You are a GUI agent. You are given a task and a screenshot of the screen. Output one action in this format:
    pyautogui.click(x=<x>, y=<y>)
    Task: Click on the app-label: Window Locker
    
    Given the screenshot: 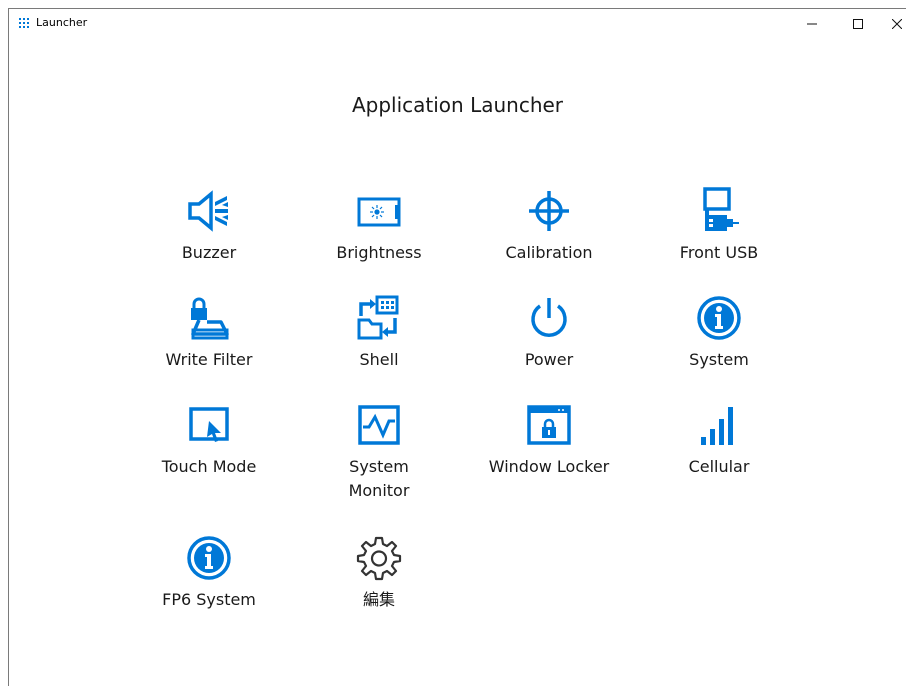 What is the action you would take?
    pyautogui.click(x=549, y=466)
    